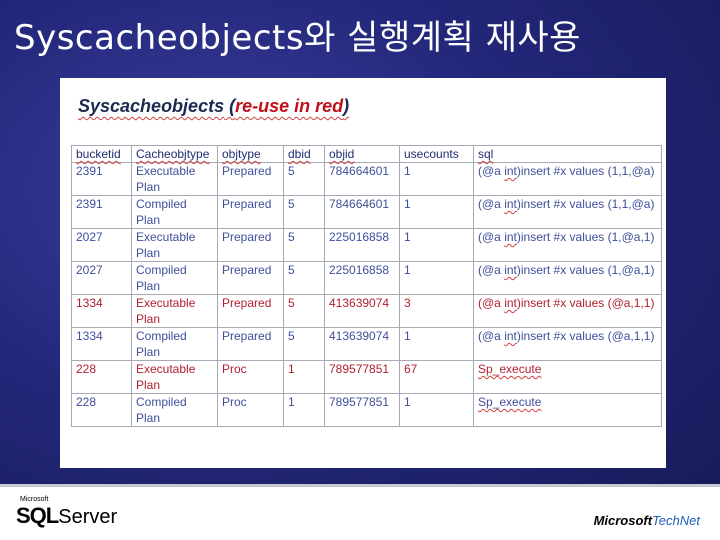  I want to click on panel-heading-paren-close: ), so click(346, 106).